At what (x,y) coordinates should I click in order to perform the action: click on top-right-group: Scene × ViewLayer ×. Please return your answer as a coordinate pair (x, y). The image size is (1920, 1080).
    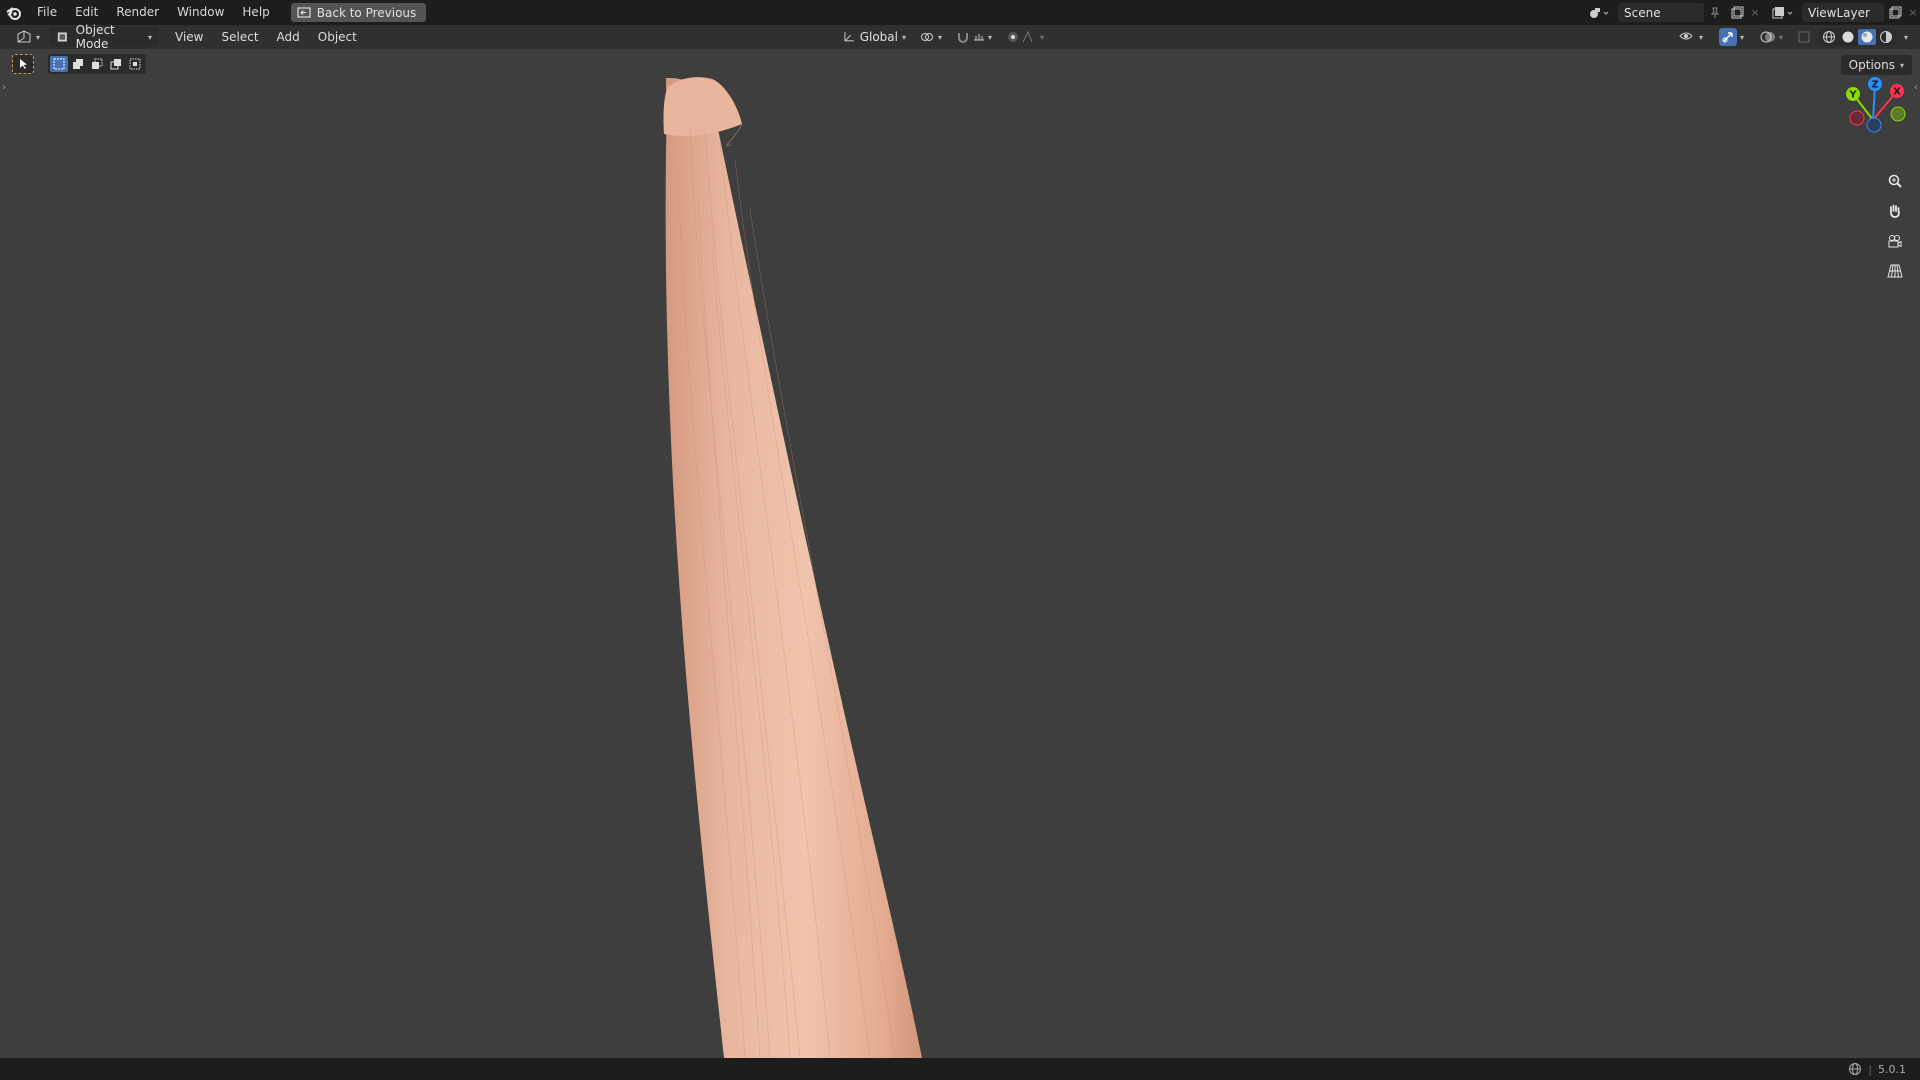
    Looking at the image, I should click on (1752, 12).